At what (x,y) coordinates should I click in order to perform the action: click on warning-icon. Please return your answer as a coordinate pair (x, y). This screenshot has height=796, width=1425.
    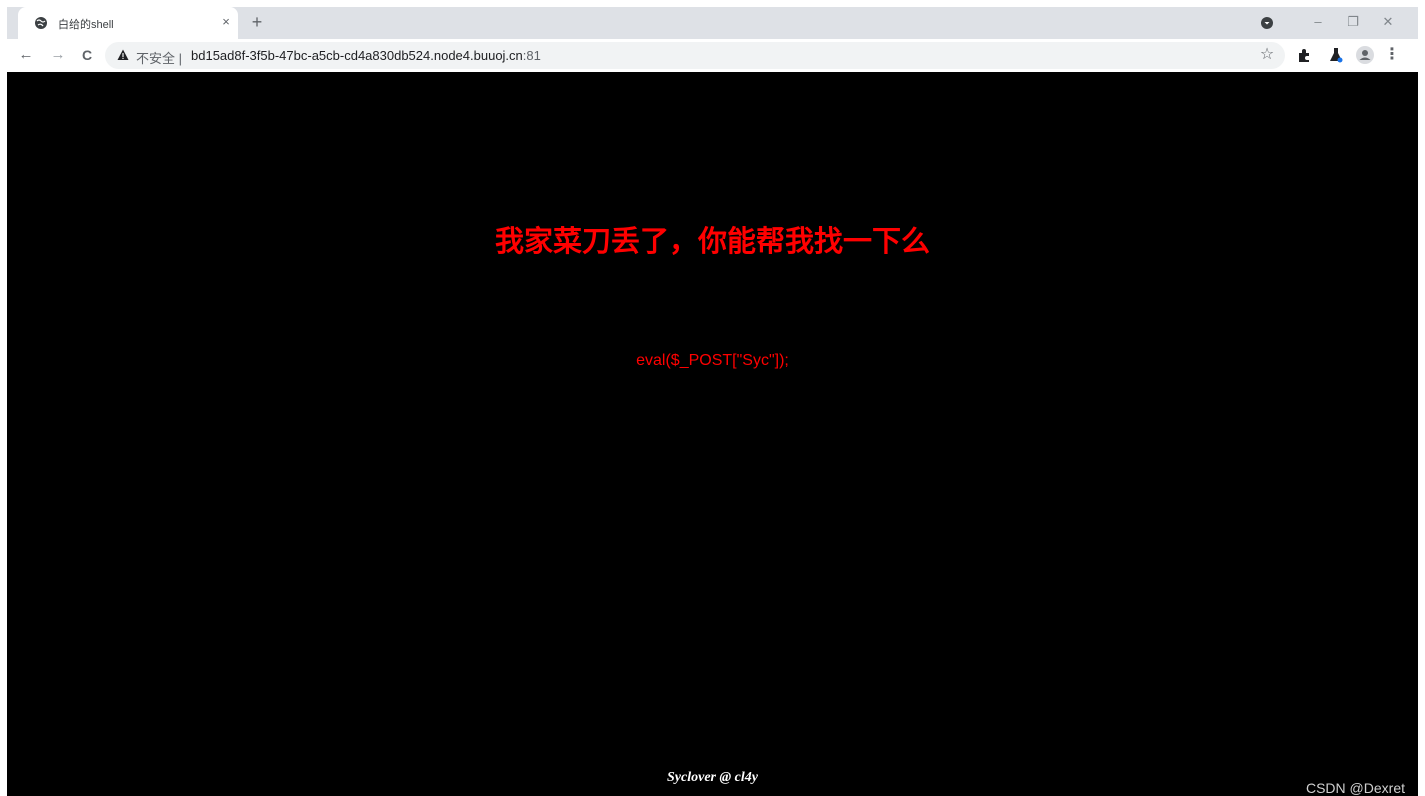
    Looking at the image, I should click on (123, 54).